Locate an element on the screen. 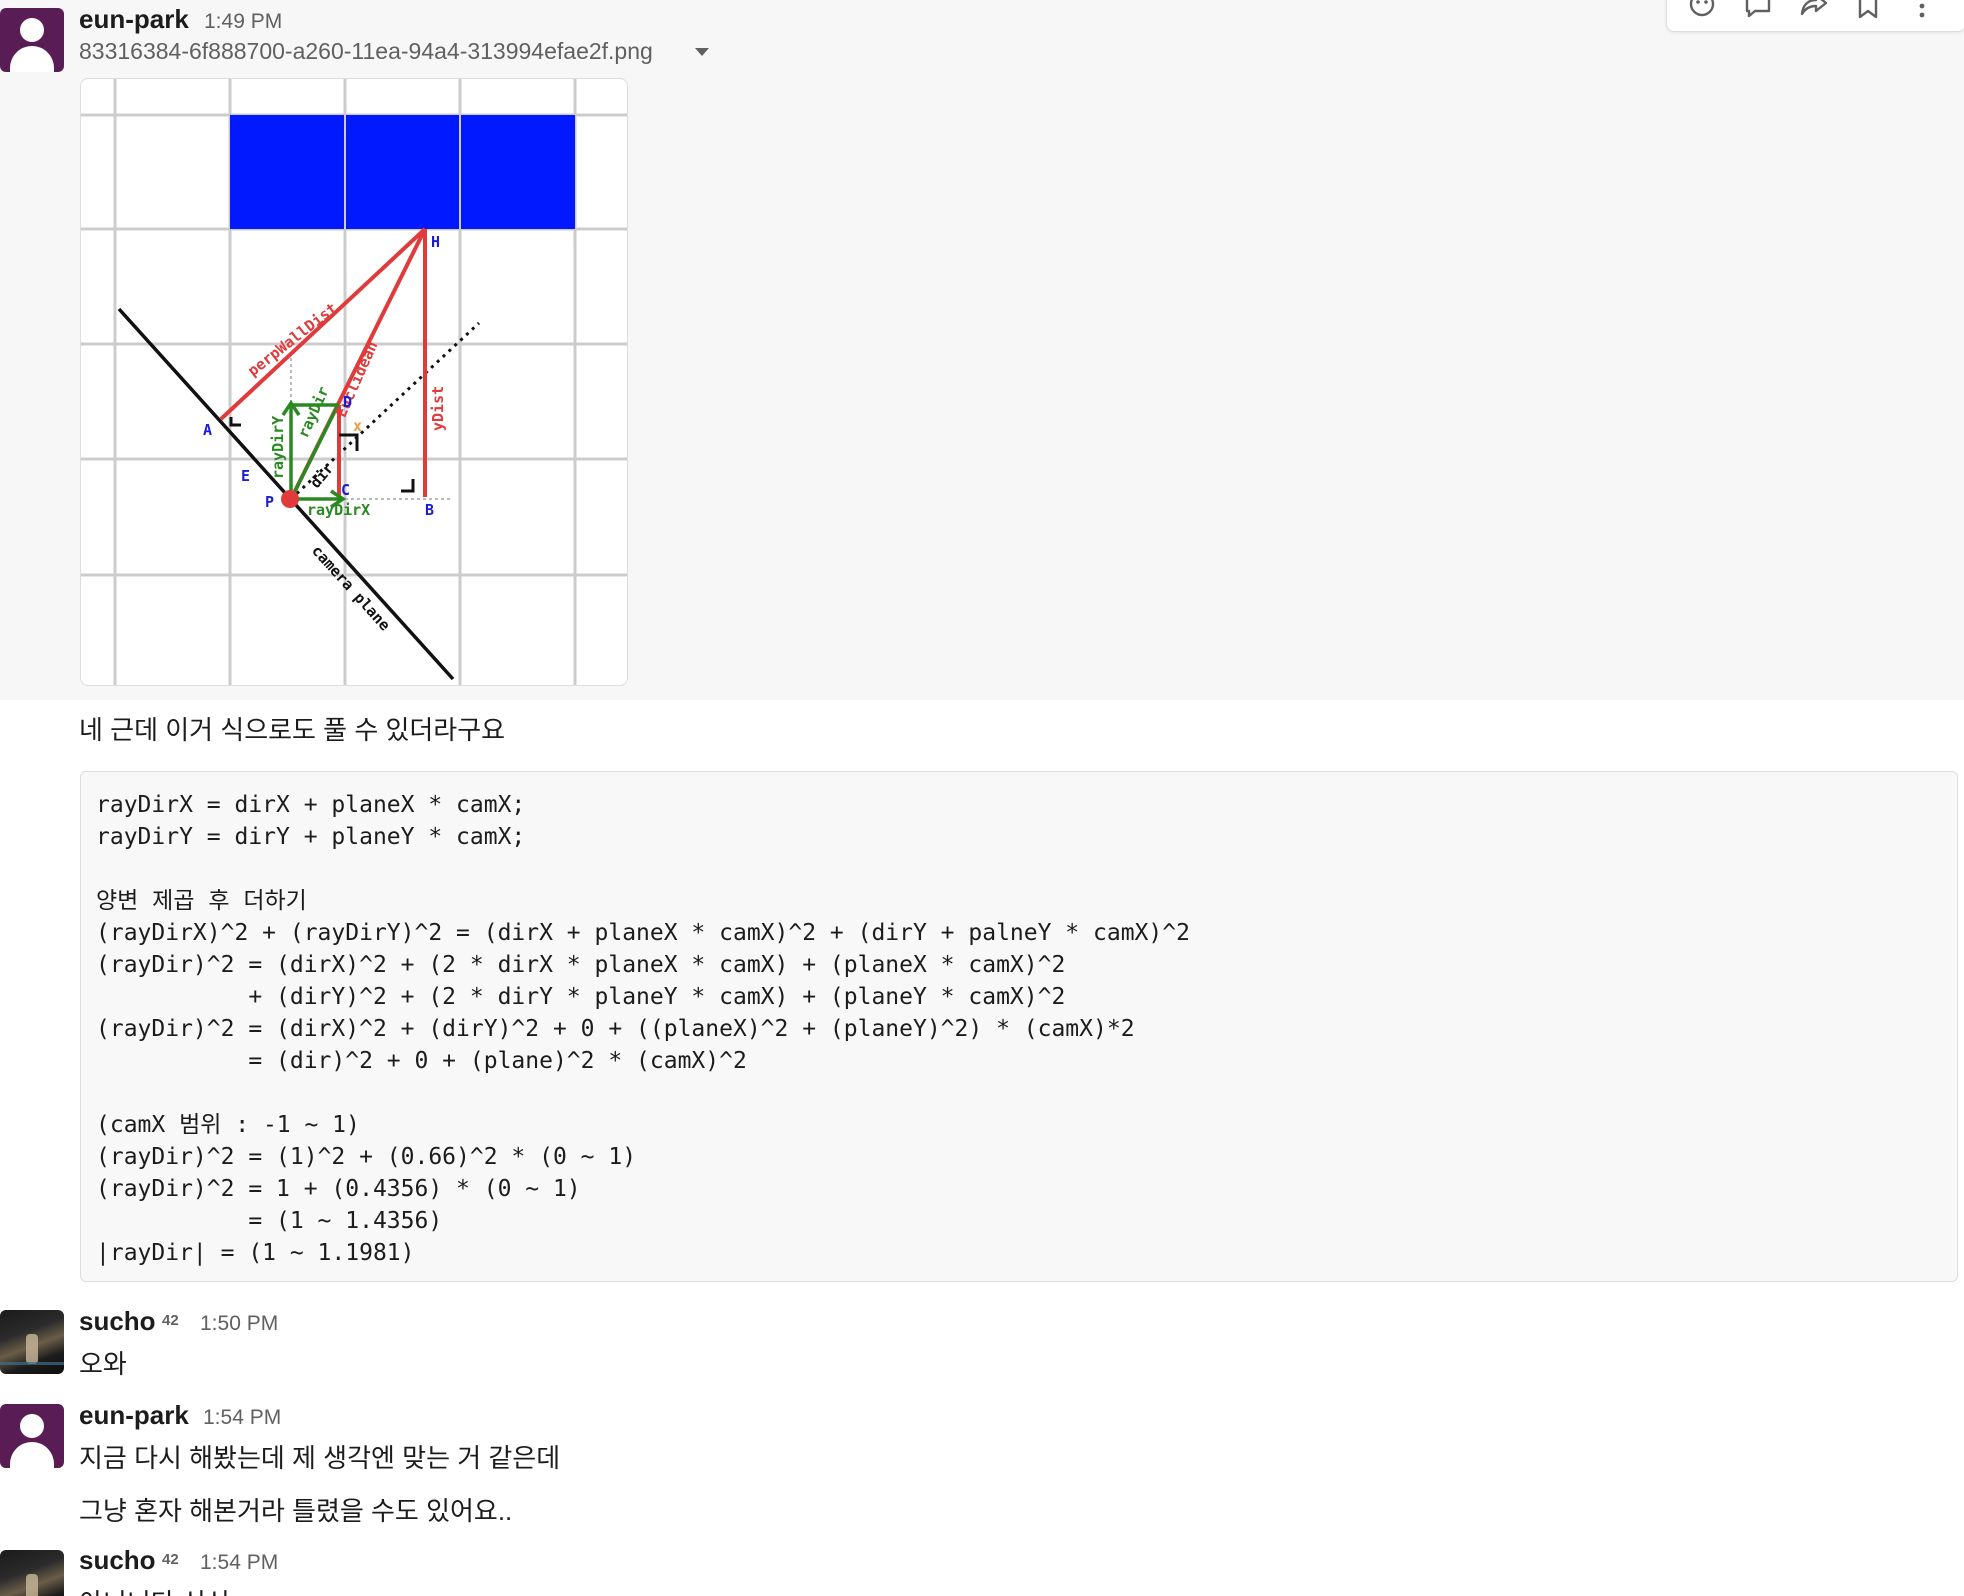 The image size is (1964, 1596). message-text: 그냥 혼자 해본거라 틀렸을 수도 있어요.. is located at coordinates (296, 1511).